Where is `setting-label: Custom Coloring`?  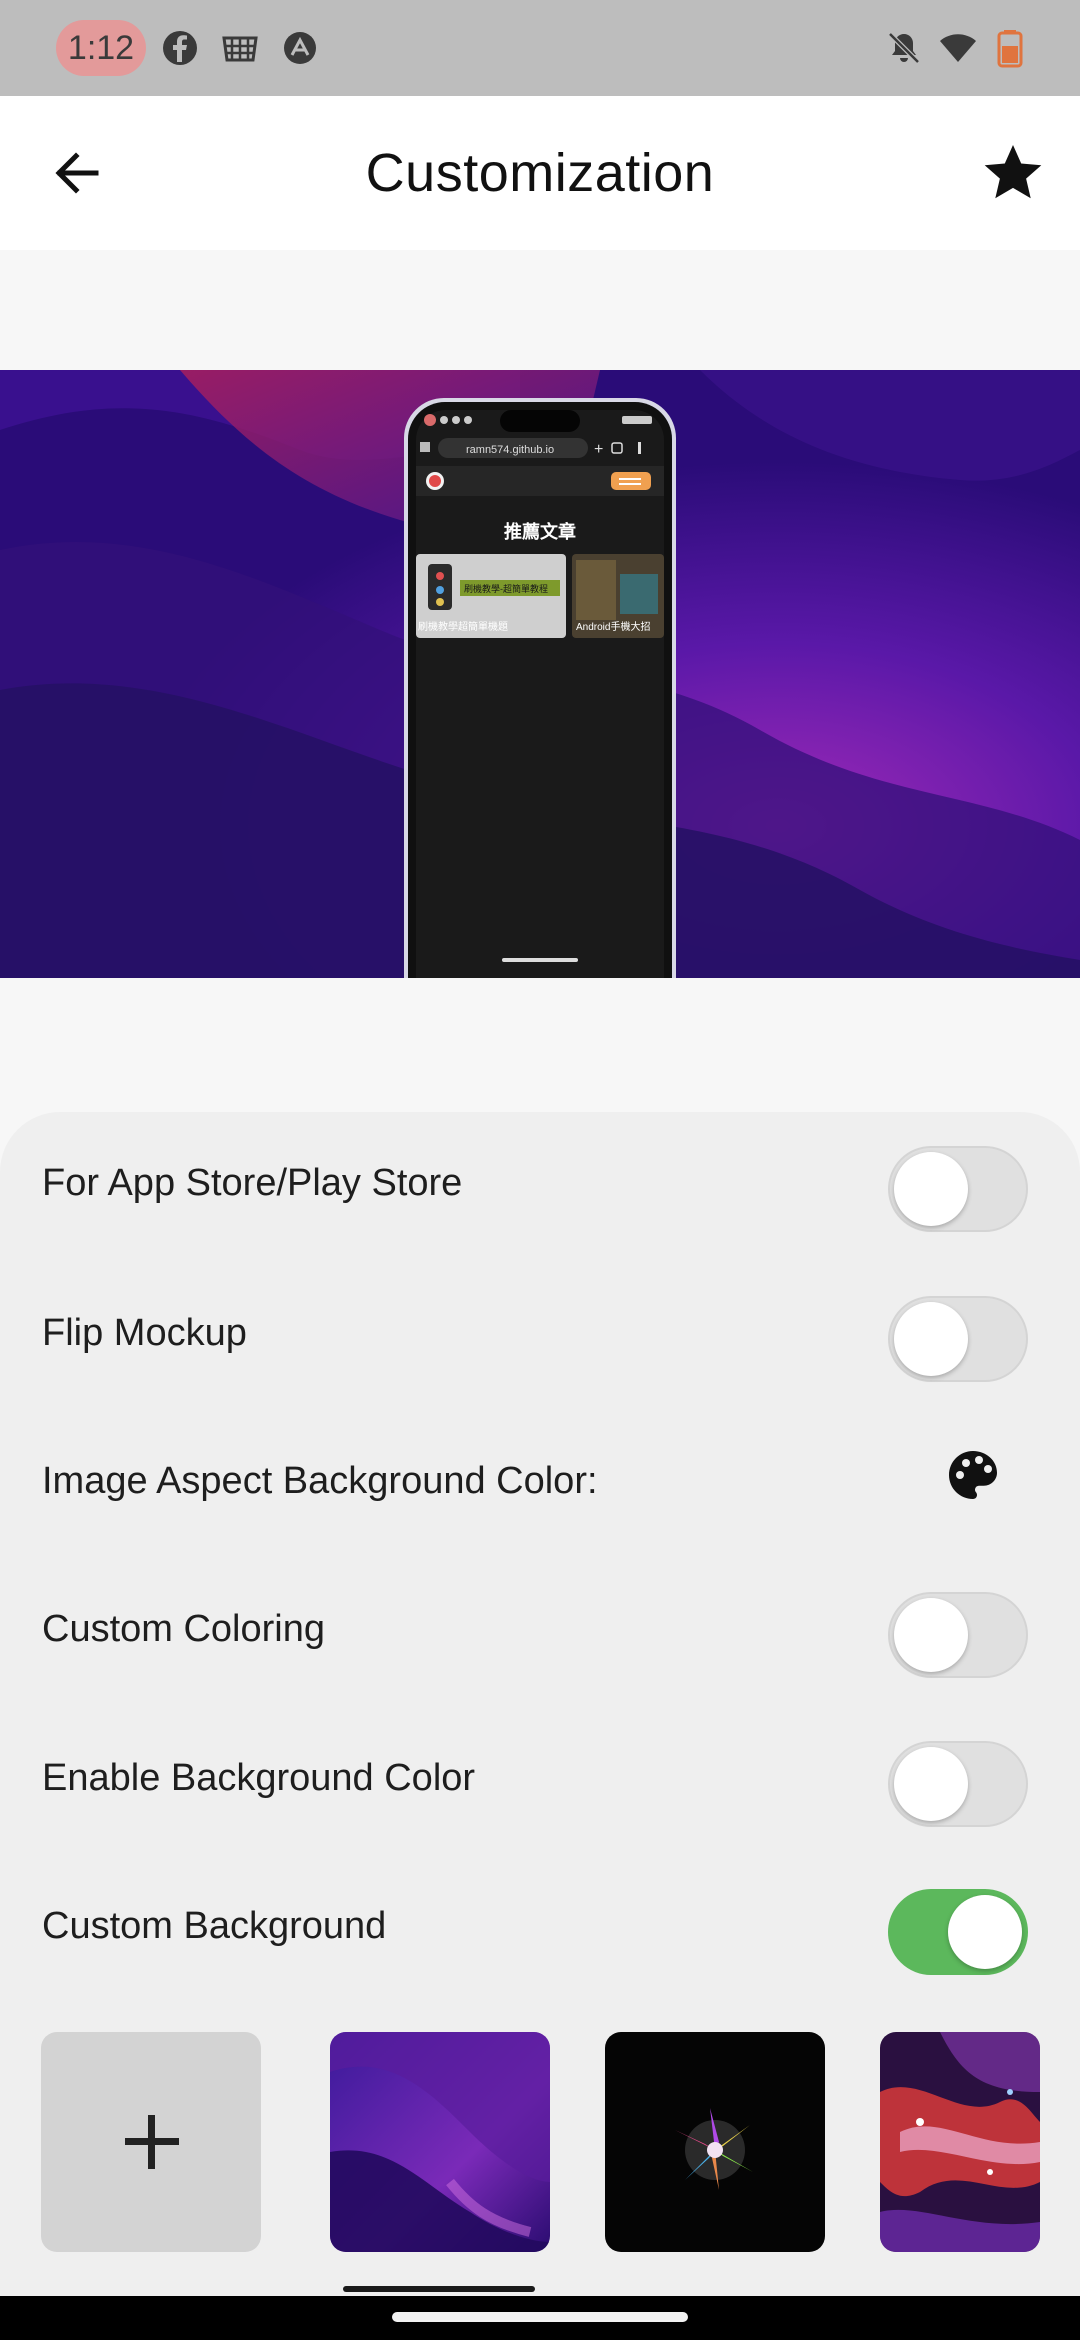 setting-label: Custom Coloring is located at coordinates (183, 1629).